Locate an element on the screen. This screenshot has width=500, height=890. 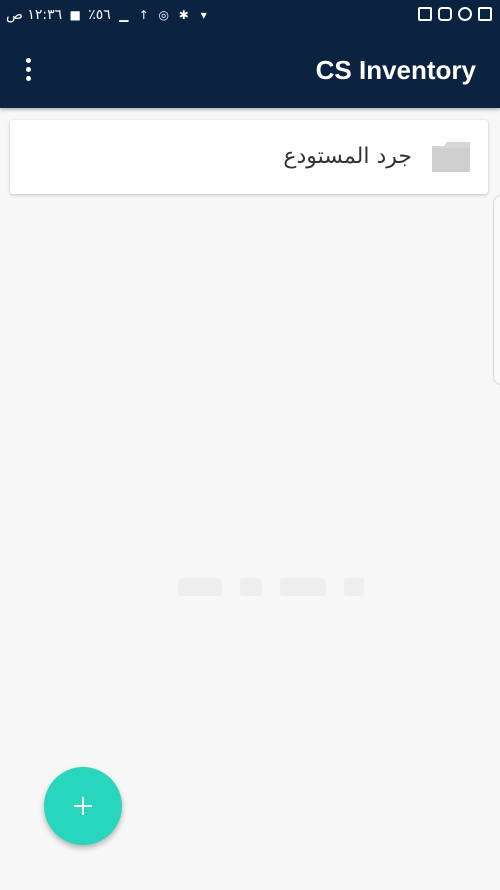
list-item-label: جرد المستودع is located at coordinates (347, 156).